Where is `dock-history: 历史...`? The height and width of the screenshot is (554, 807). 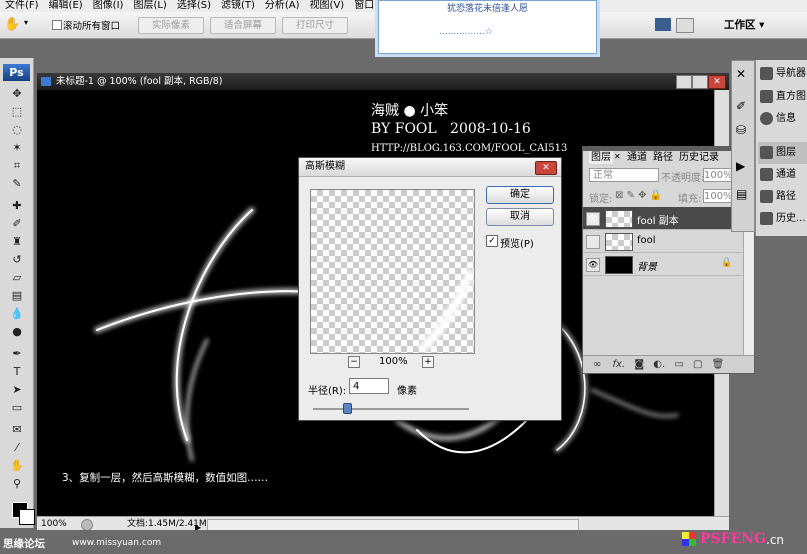
dock-history: 历史... is located at coordinates (782, 219).